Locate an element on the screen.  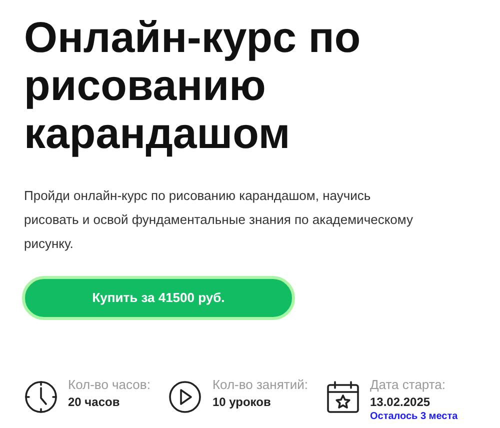
stat-label: Кол-во занятий: is located at coordinates (260, 385).